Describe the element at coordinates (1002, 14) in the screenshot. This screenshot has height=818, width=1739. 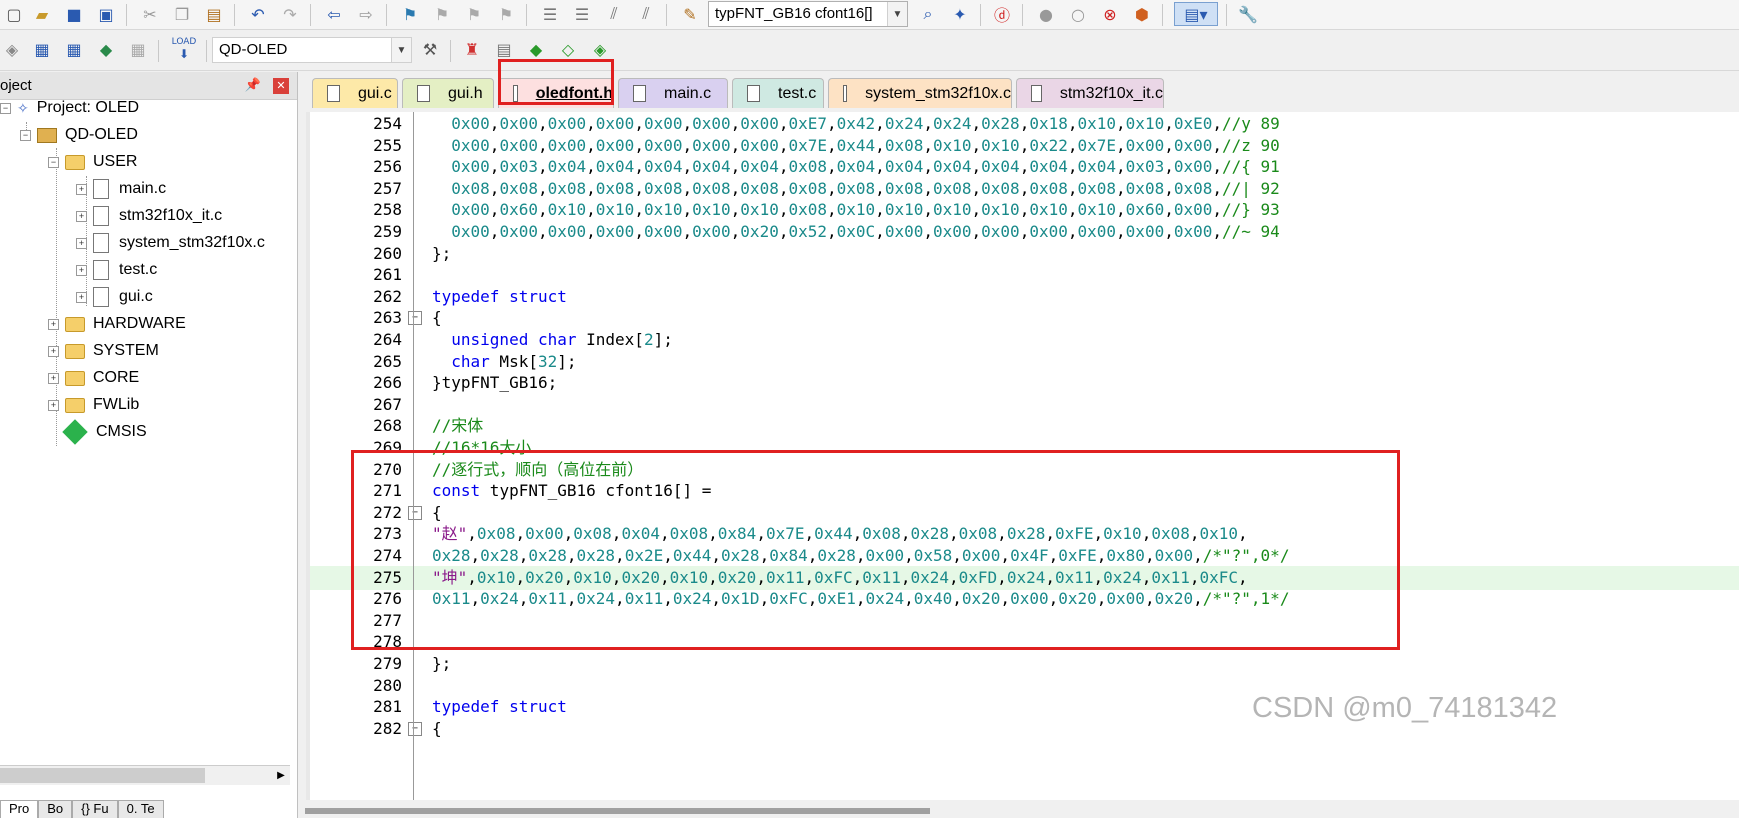
I see `debug-icon: ⓓ` at that location.